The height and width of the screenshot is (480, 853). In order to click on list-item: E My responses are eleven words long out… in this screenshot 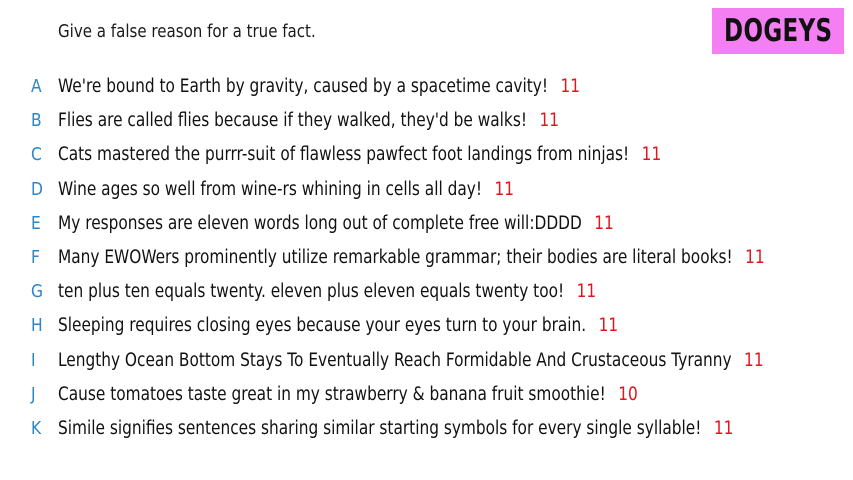, I will do `click(426, 224)`.